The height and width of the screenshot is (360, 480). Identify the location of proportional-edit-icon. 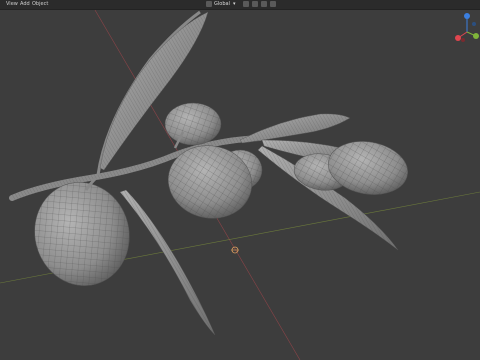
(264, 4).